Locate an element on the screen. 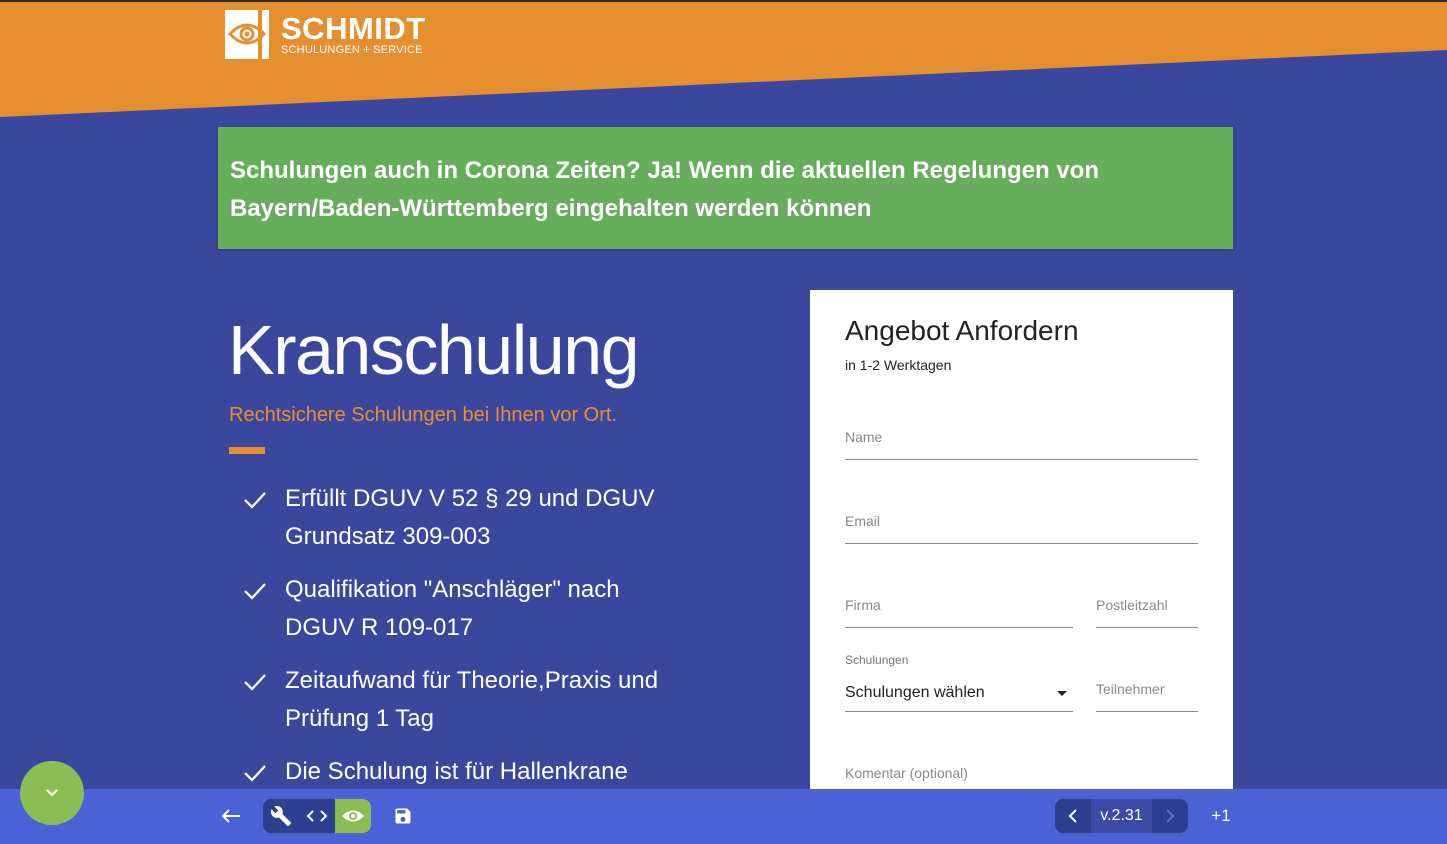 This screenshot has width=1447, height=844. logo: SCHMIDT SCHULUNGEN + SERVICE is located at coordinates (325, 34).